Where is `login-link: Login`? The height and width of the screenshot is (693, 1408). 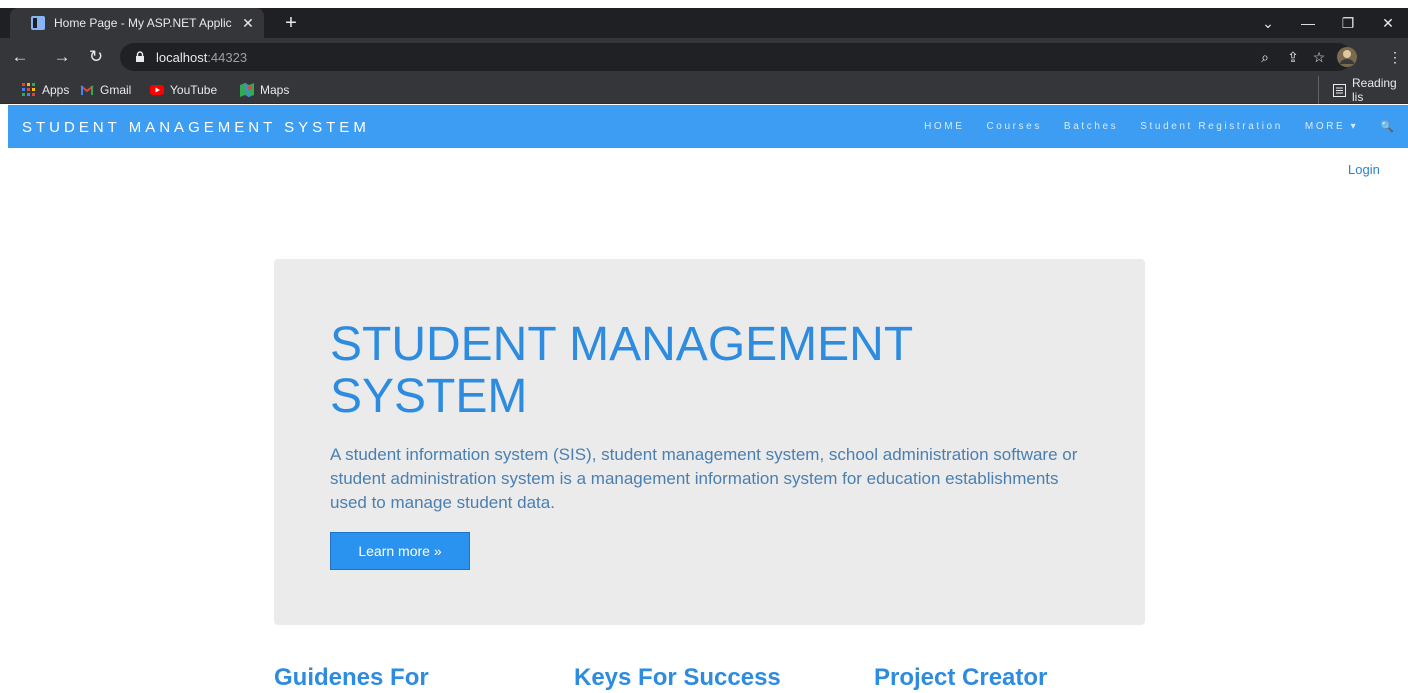 login-link: Login is located at coordinates (1364, 169).